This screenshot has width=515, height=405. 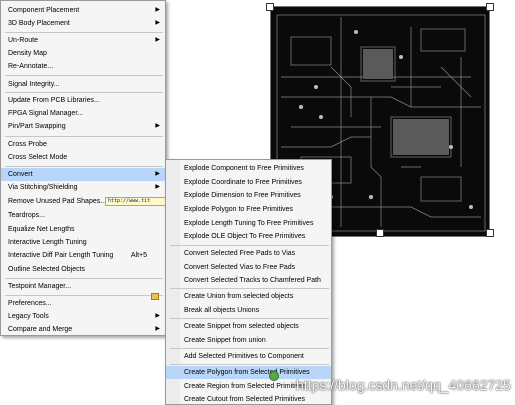 I want to click on menu-item-label: Explode Component to Free Primitives, so click(x=244, y=168).